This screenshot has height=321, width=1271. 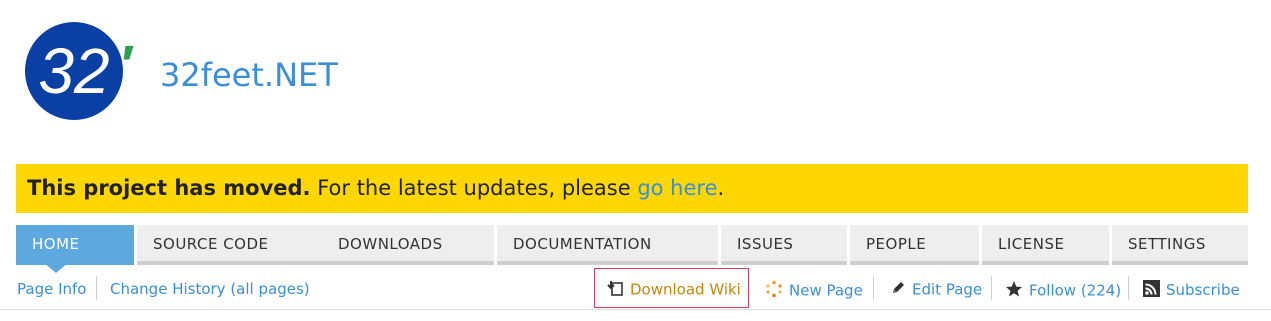 What do you see at coordinates (774, 291) in the screenshot?
I see `new-page-sparkle-icon` at bounding box center [774, 291].